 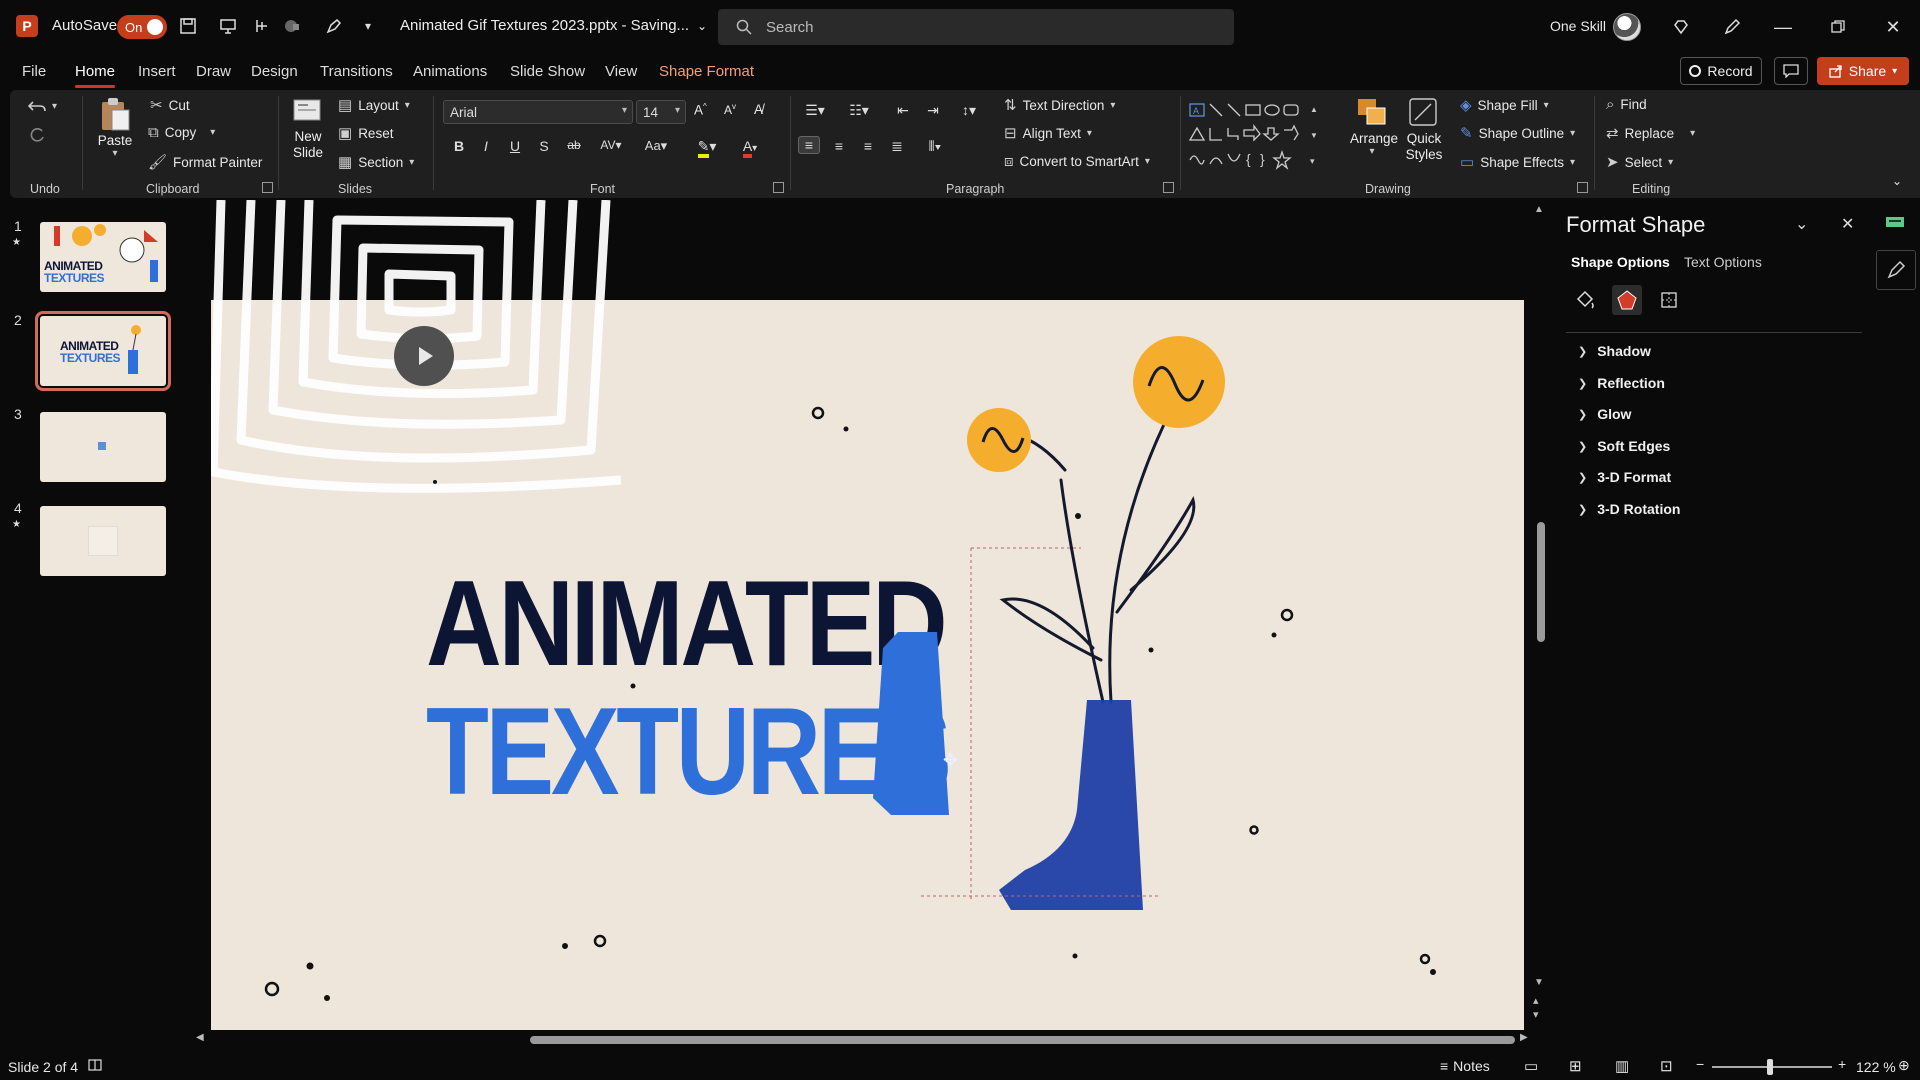 I want to click on save-icon, so click(x=188, y=26).